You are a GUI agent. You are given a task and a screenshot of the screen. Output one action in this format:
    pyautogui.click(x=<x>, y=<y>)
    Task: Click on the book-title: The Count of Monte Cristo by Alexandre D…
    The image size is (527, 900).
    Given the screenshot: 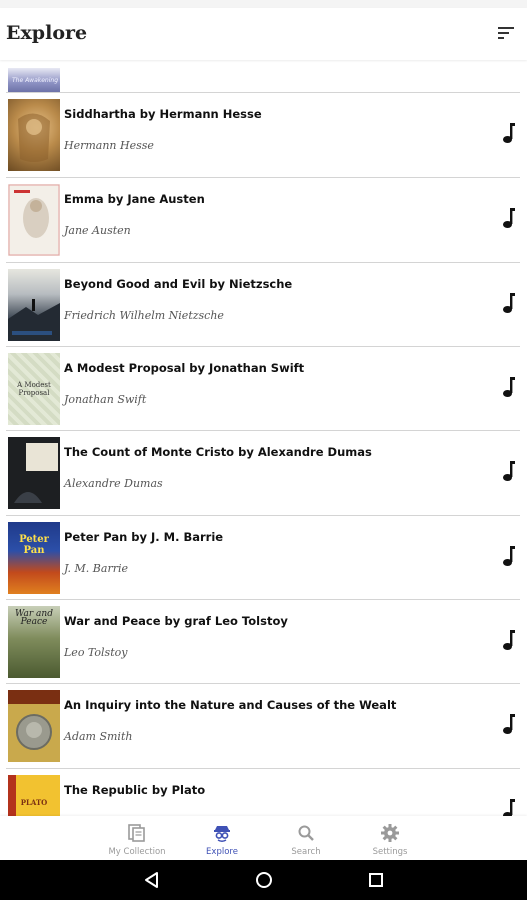 What is the action you would take?
    pyautogui.click(x=218, y=452)
    